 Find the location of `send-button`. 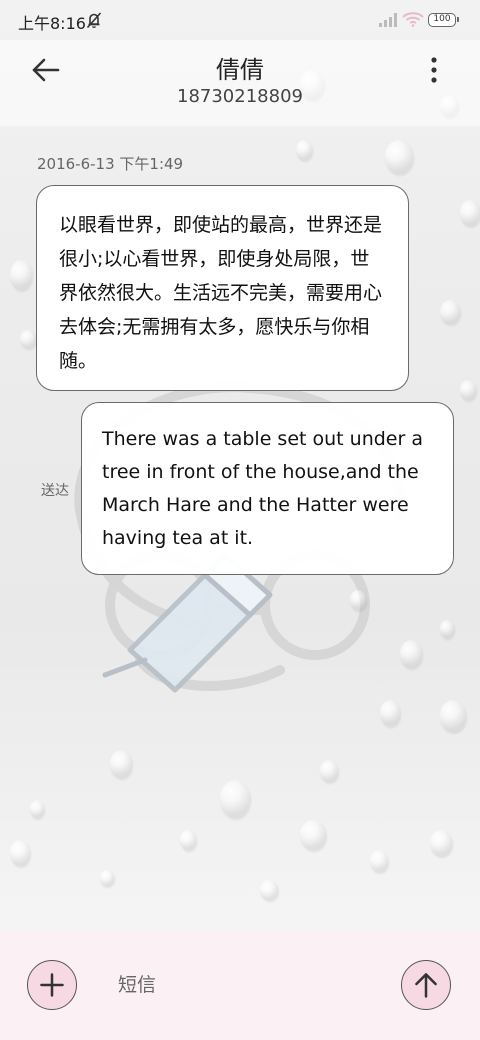

send-button is located at coordinates (426, 985).